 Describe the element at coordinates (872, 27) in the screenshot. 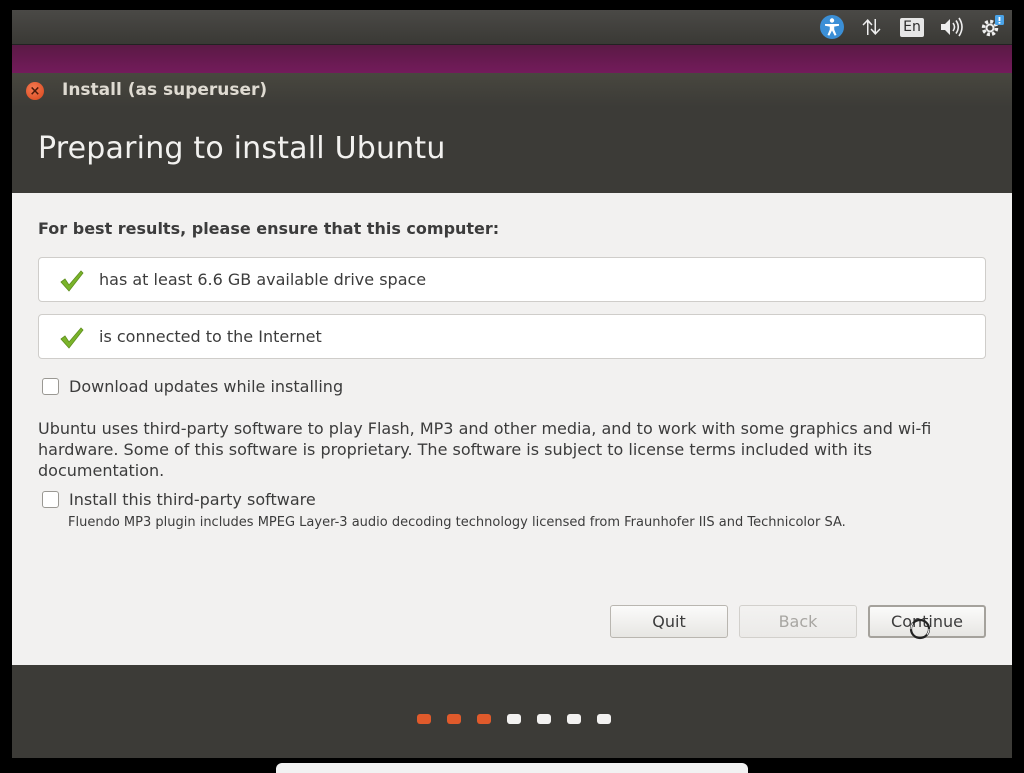

I see `network-icon` at that location.